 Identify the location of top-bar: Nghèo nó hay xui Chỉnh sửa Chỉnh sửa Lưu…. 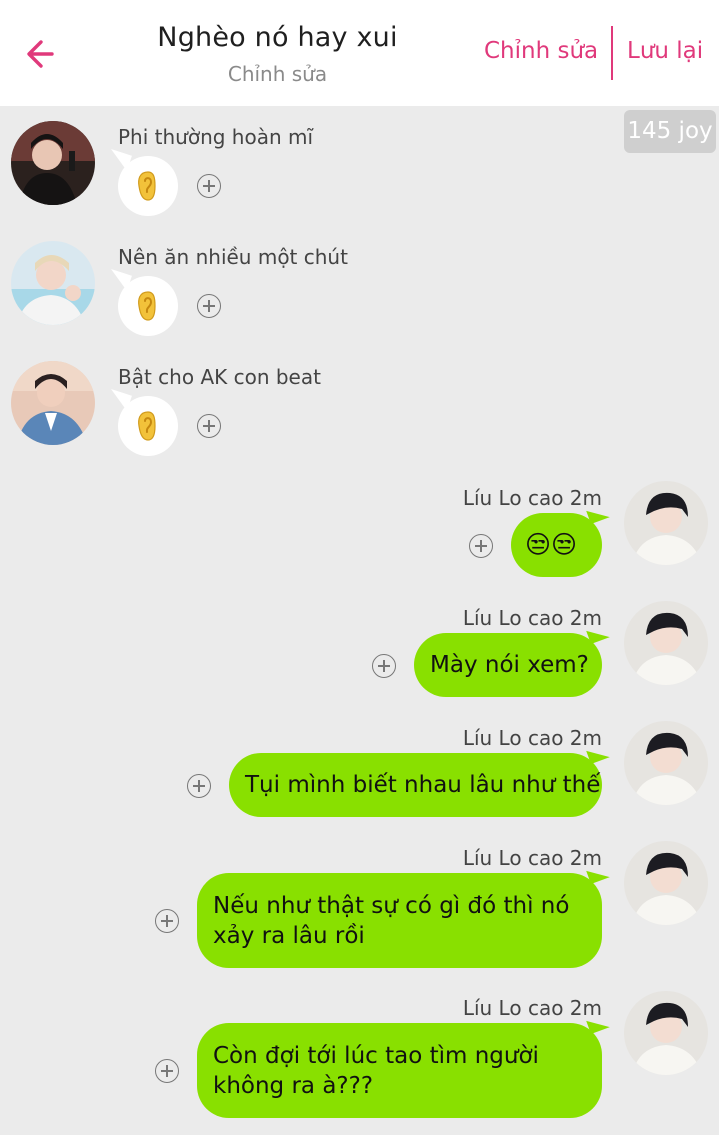
(359, 53).